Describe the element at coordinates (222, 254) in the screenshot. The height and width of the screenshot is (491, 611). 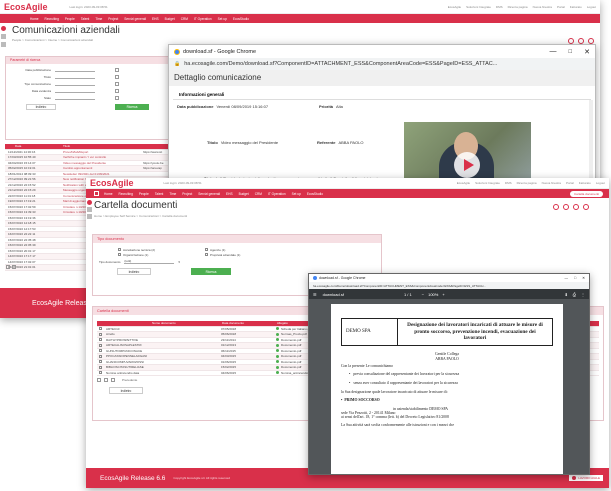
I see `checkbox-row: Proprietà aziendale (1)` at that location.